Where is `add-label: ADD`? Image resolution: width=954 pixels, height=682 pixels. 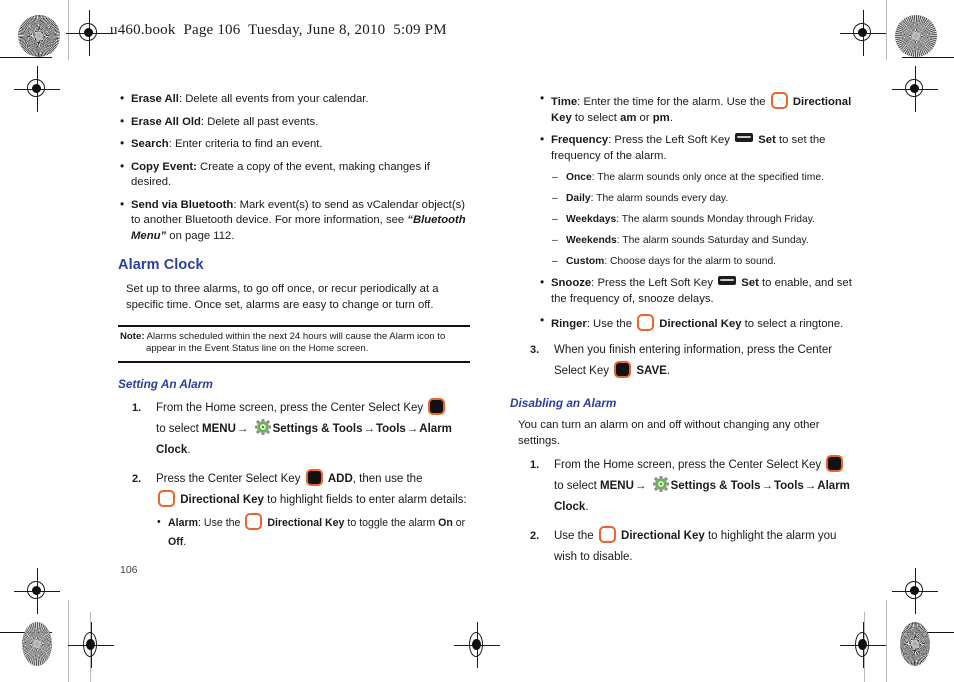
add-label: ADD is located at coordinates (340, 479).